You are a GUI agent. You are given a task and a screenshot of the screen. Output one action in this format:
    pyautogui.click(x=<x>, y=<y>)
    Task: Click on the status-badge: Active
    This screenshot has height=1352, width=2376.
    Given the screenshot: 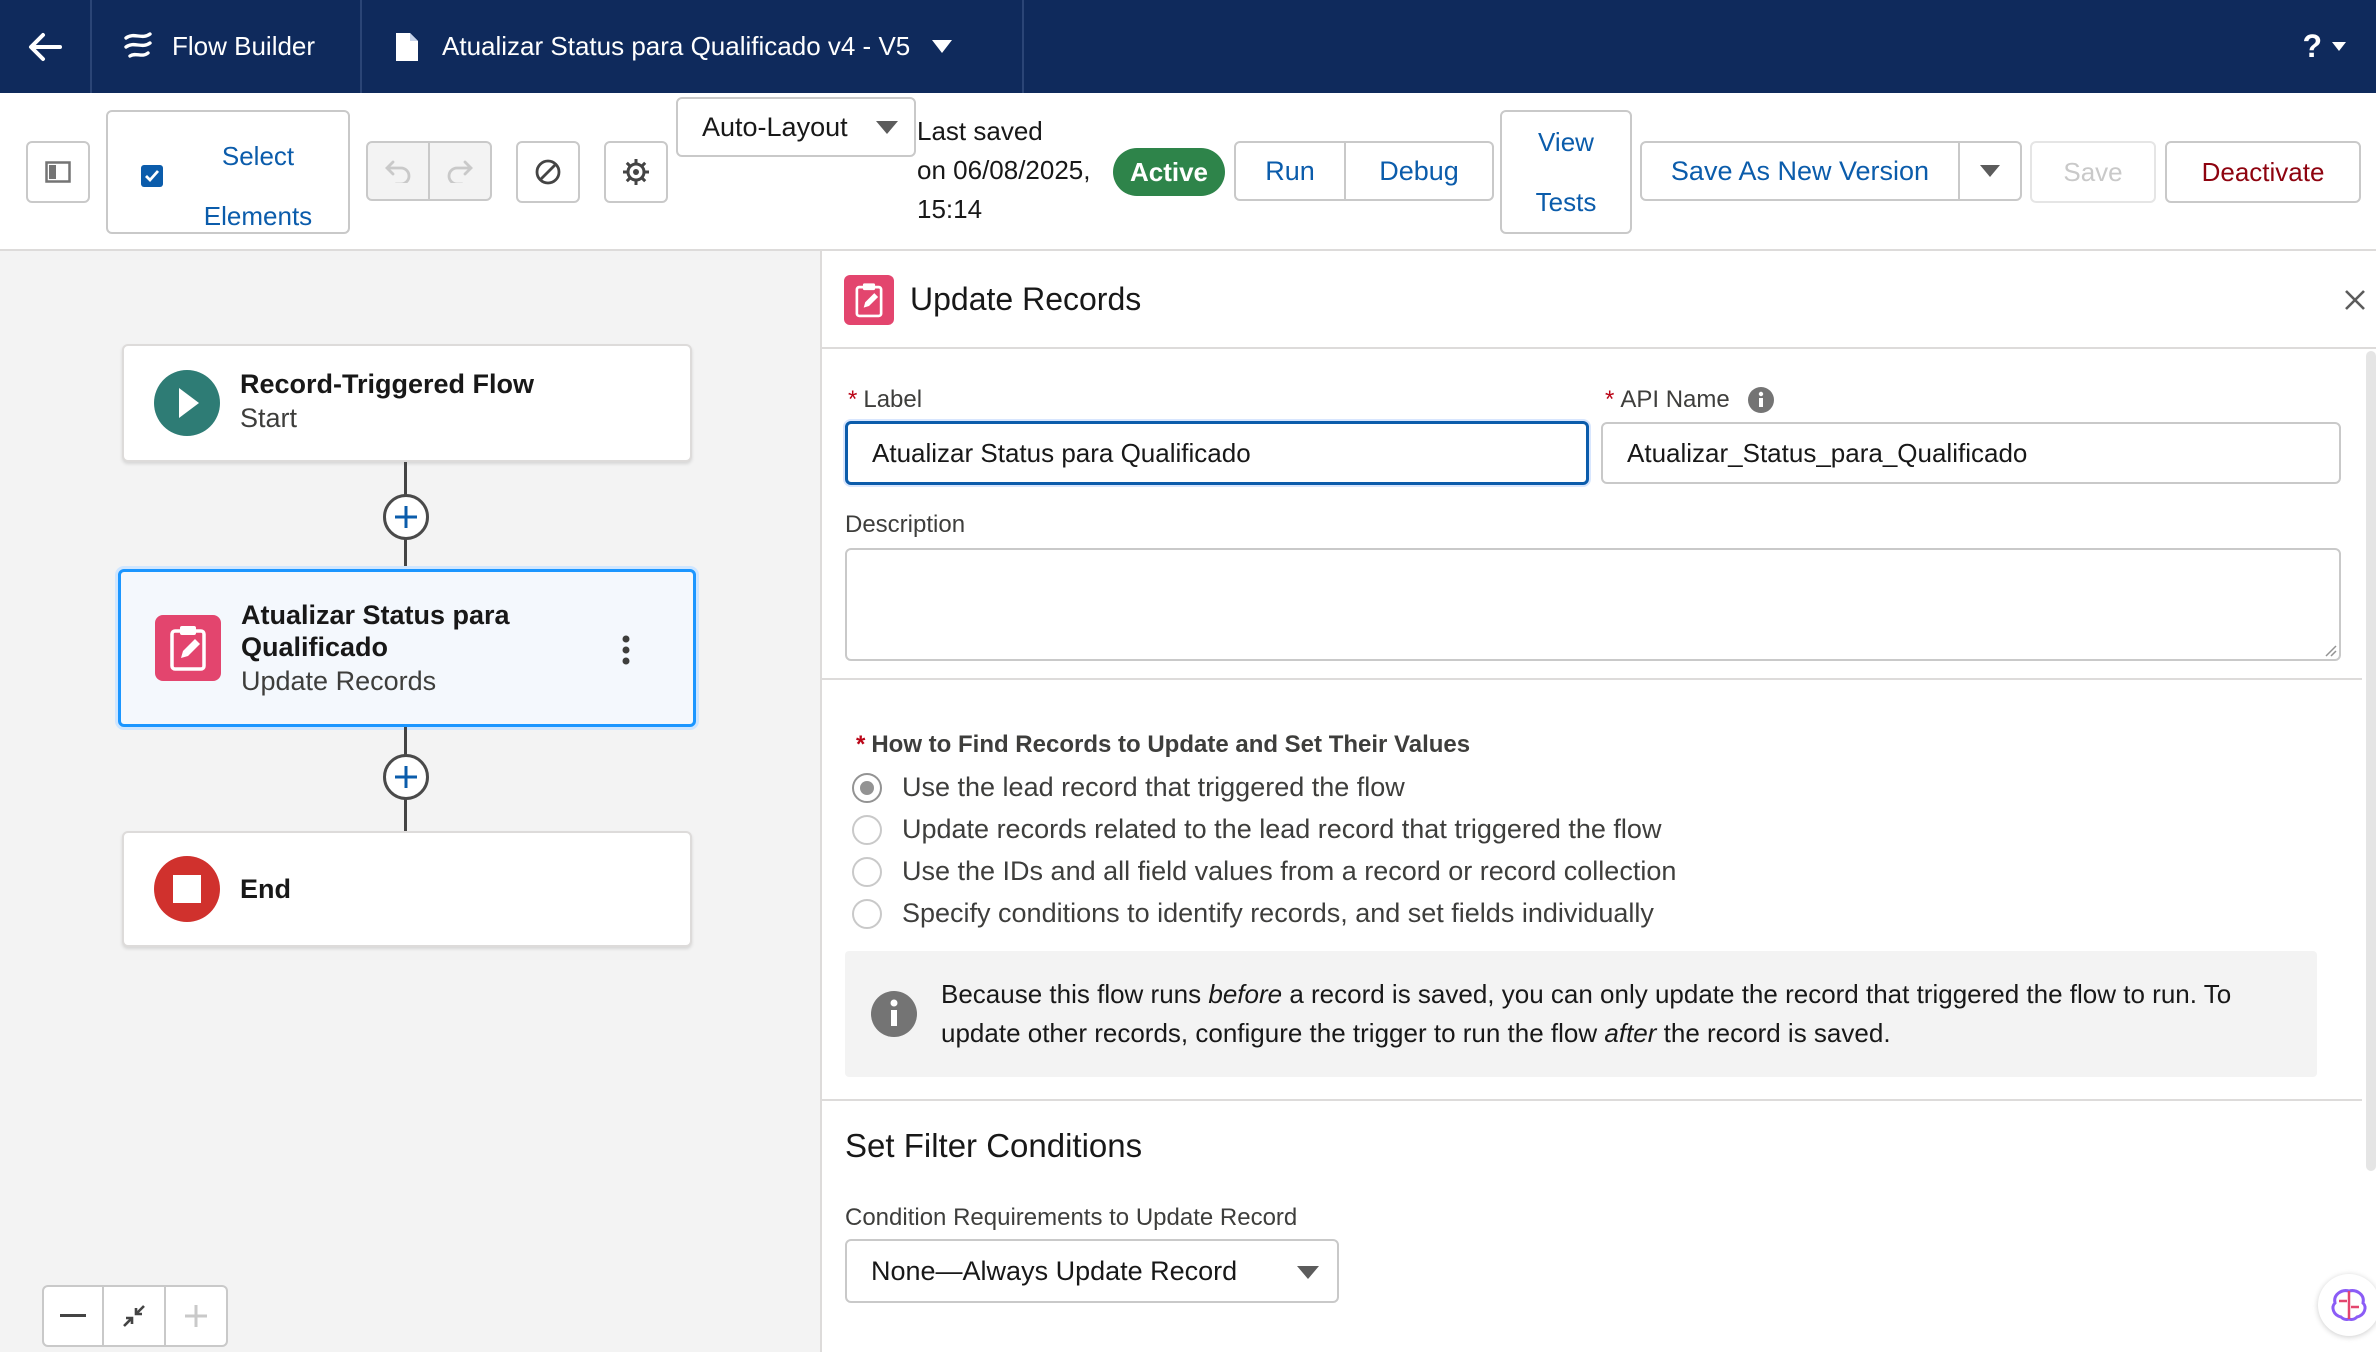 What is the action you would take?
    pyautogui.click(x=1169, y=172)
    